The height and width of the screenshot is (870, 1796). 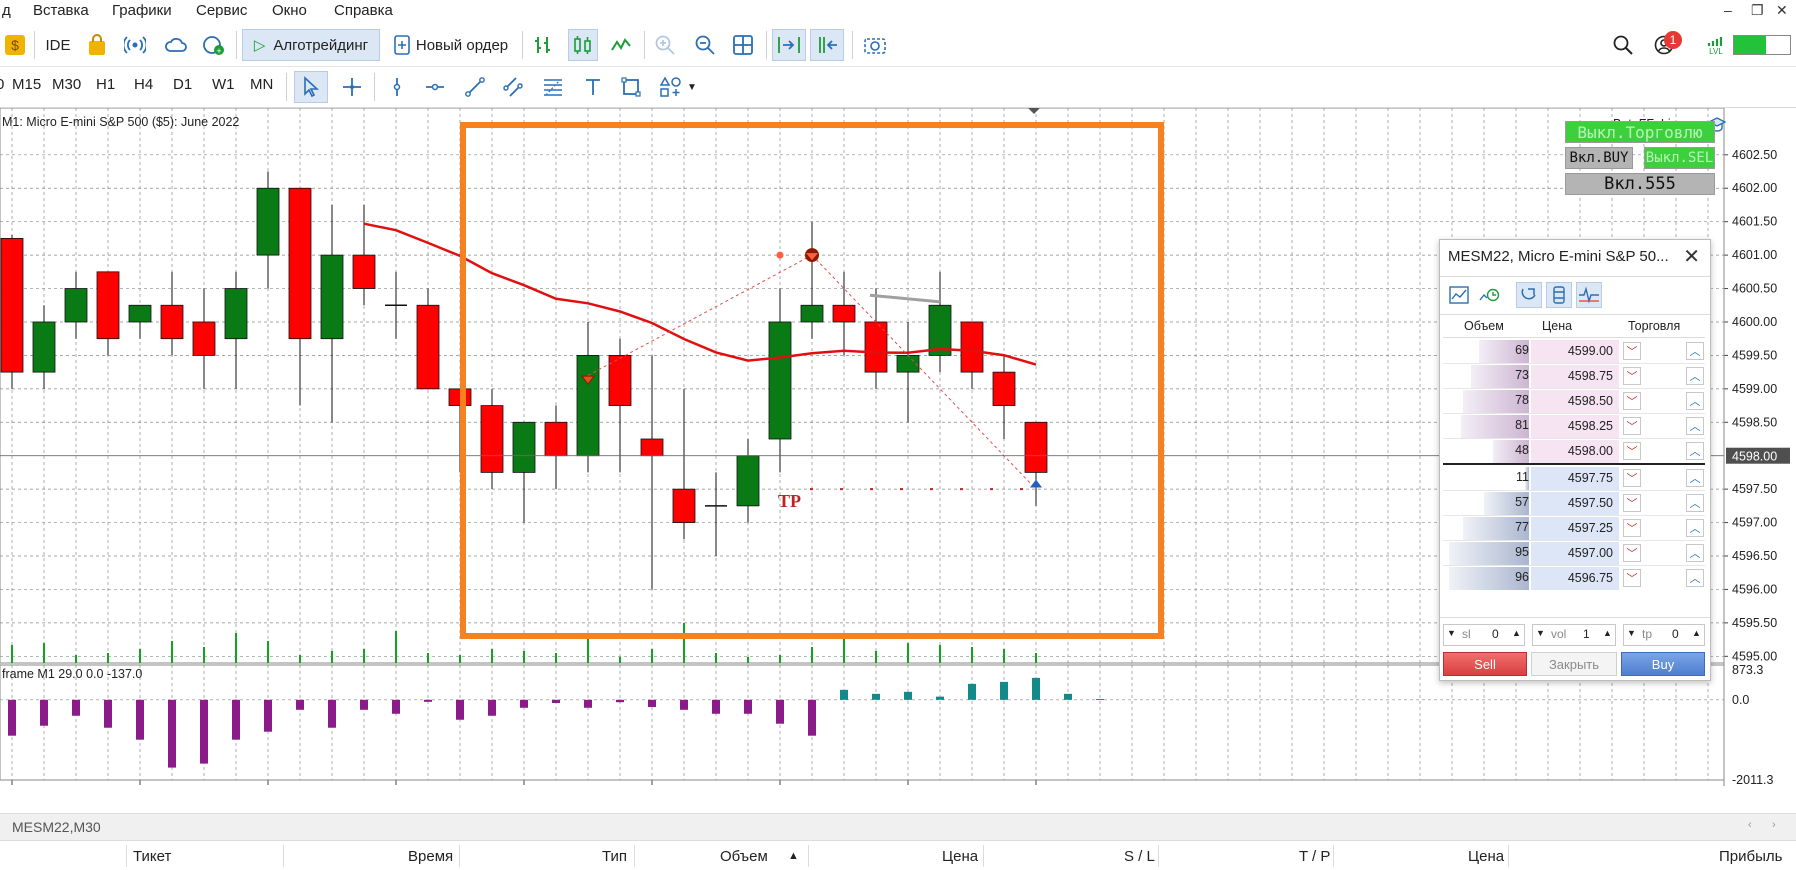 I want to click on more-tools-button: ▼, so click(x=678, y=87).